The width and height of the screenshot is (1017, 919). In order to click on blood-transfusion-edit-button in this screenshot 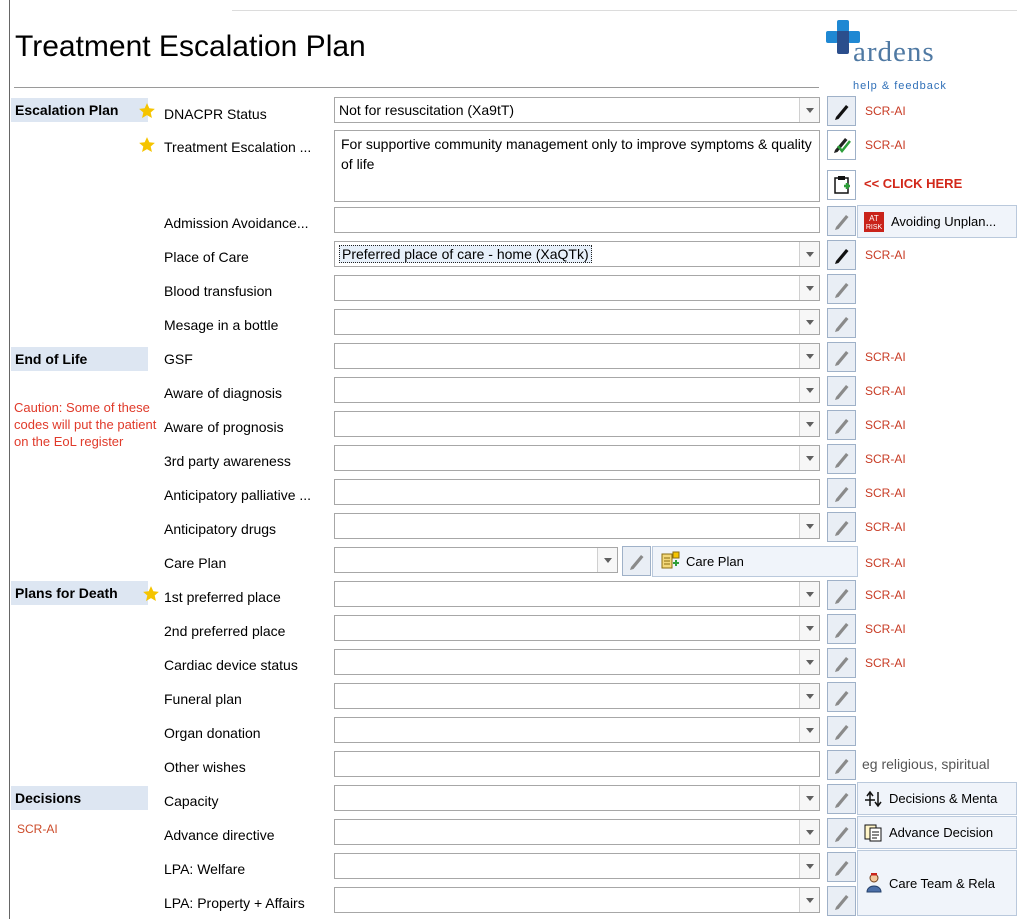, I will do `click(841, 289)`.